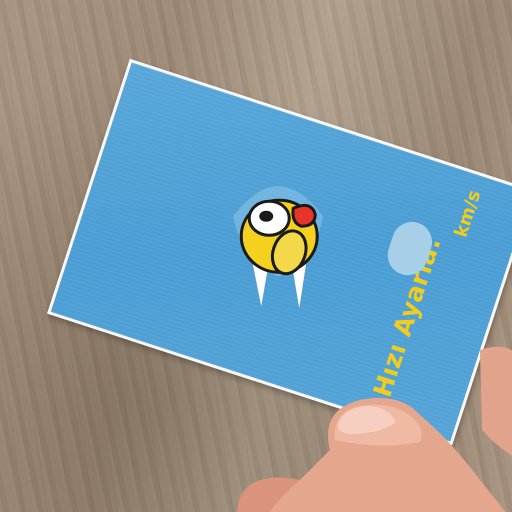 The height and width of the screenshot is (512, 512). Describe the element at coordinates (468, 213) in the screenshot. I see `speed-unit-label: km/s` at that location.